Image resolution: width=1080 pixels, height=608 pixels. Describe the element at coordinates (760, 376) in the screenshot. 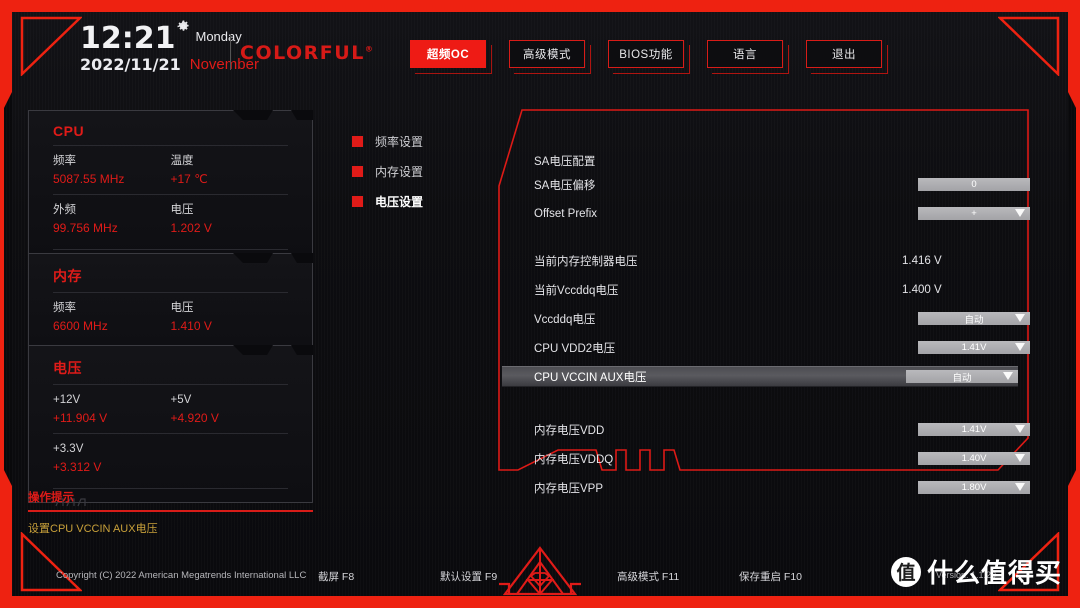

I see `setting-row-cpu-vccin-aux-voltage: CPU VCCIN AUX电压 自动` at that location.